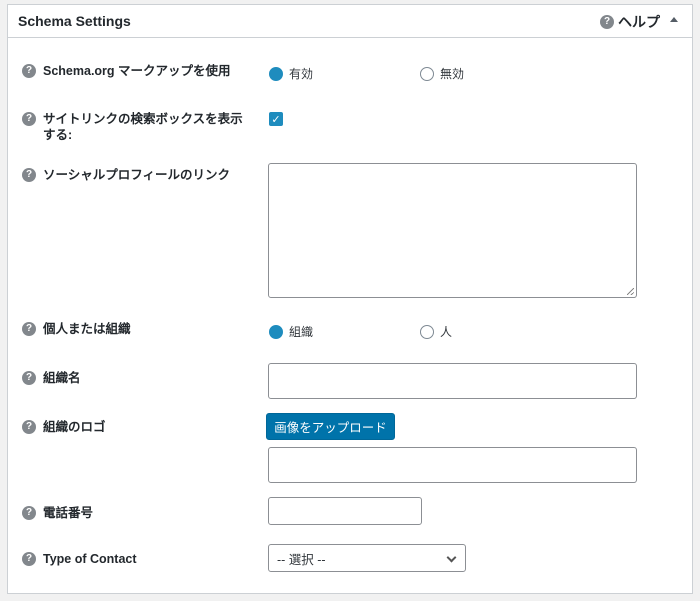 This screenshot has width=700, height=601. I want to click on chevron-down-icon, so click(451, 557).